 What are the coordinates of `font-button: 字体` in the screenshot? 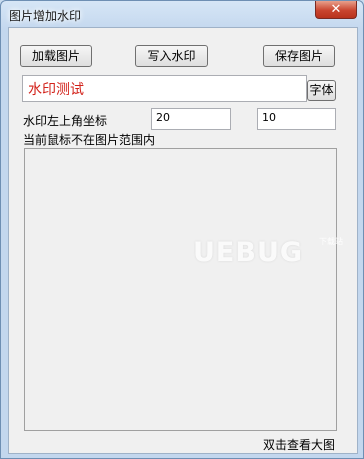 It's located at (321, 90).